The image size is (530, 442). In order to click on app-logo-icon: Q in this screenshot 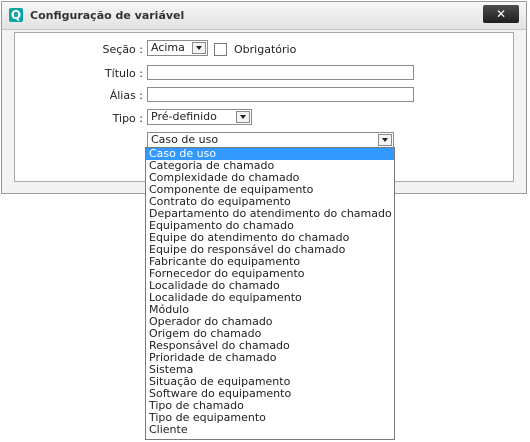, I will do `click(16, 15)`.